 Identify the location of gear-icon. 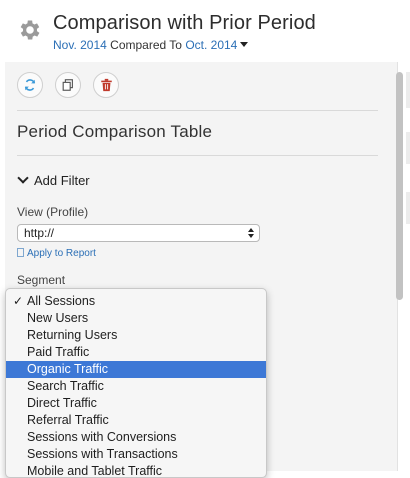
(30, 30).